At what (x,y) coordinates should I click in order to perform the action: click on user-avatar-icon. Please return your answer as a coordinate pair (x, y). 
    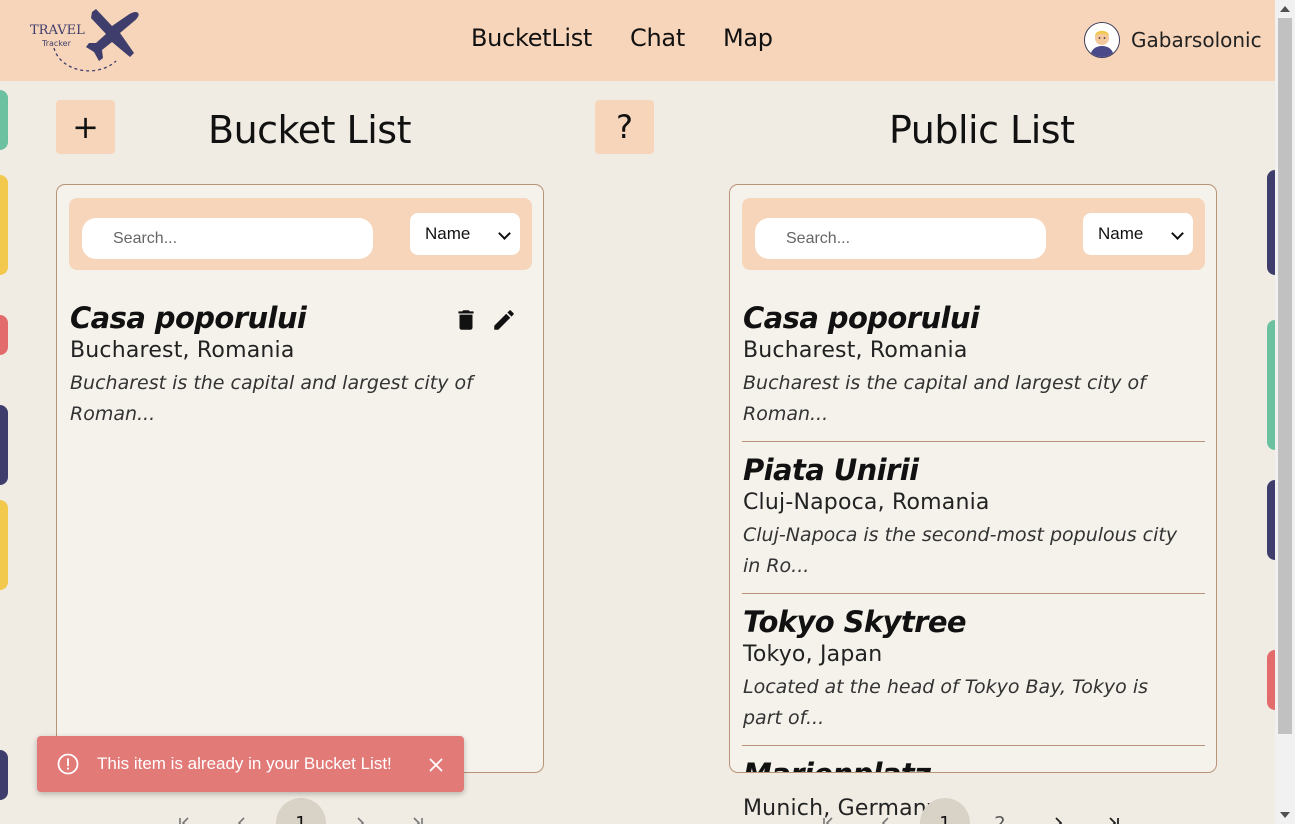
    Looking at the image, I should click on (1102, 40).